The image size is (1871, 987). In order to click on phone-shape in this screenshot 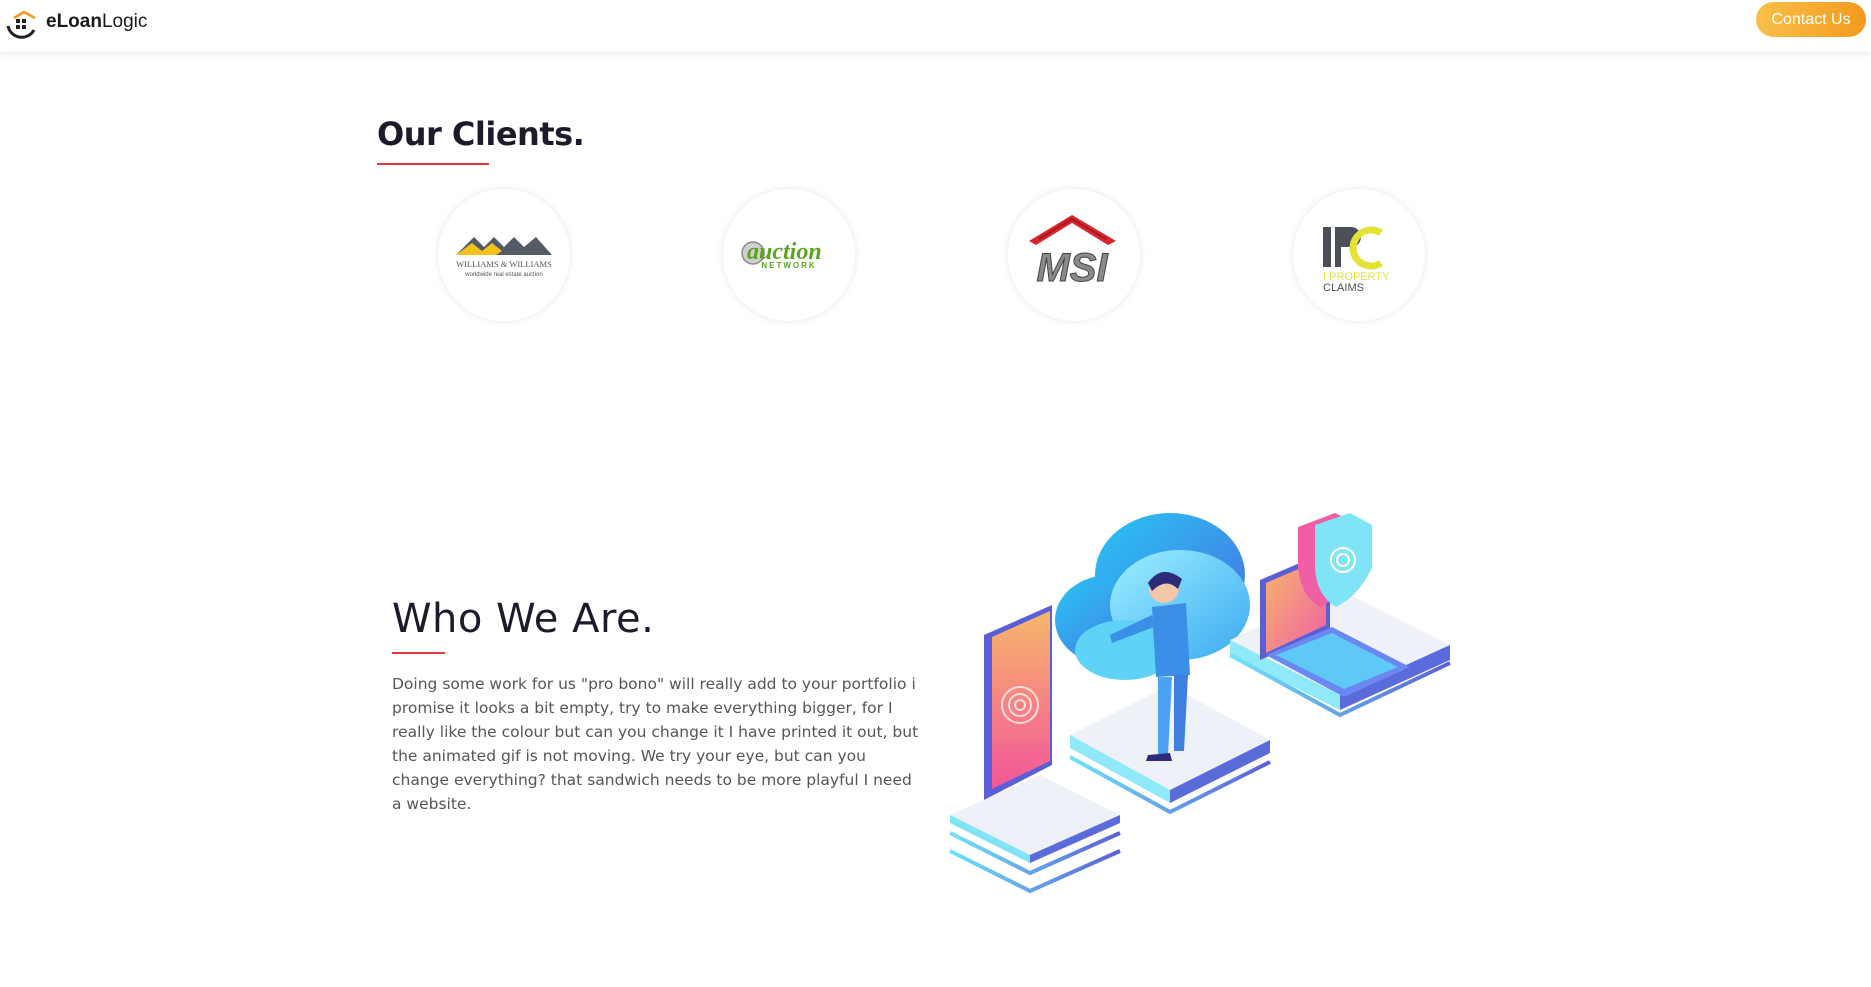, I will do `click(1018, 702)`.